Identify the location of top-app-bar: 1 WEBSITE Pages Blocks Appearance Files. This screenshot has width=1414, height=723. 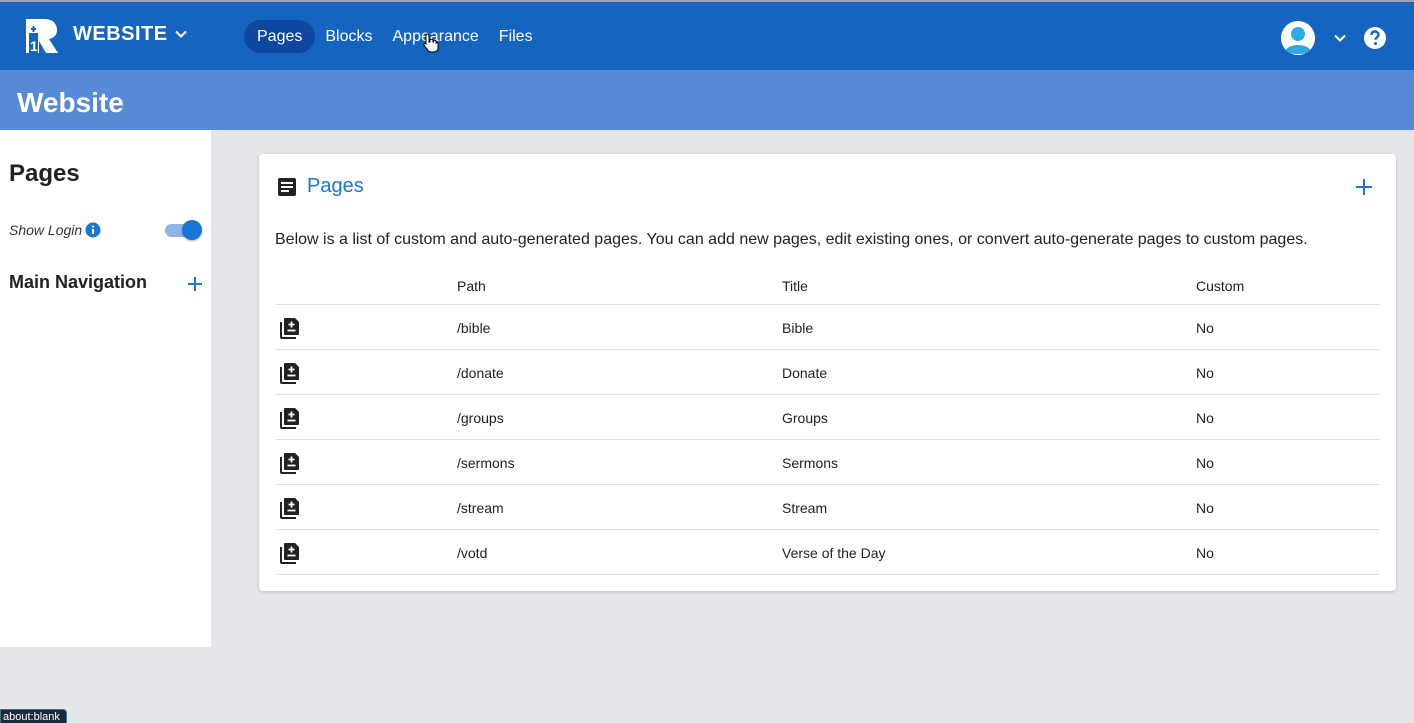
(707, 35).